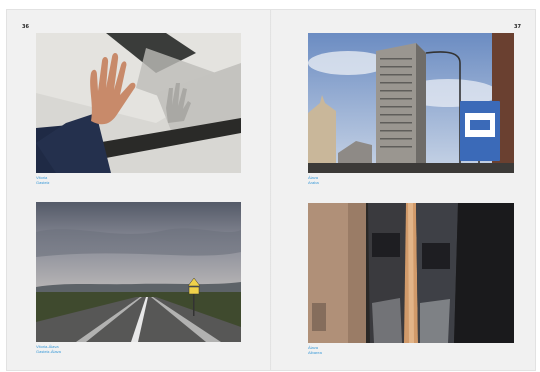 The height and width of the screenshot is (372, 540). I want to click on caption-photo-3: Álava Araba, so click(313, 180).